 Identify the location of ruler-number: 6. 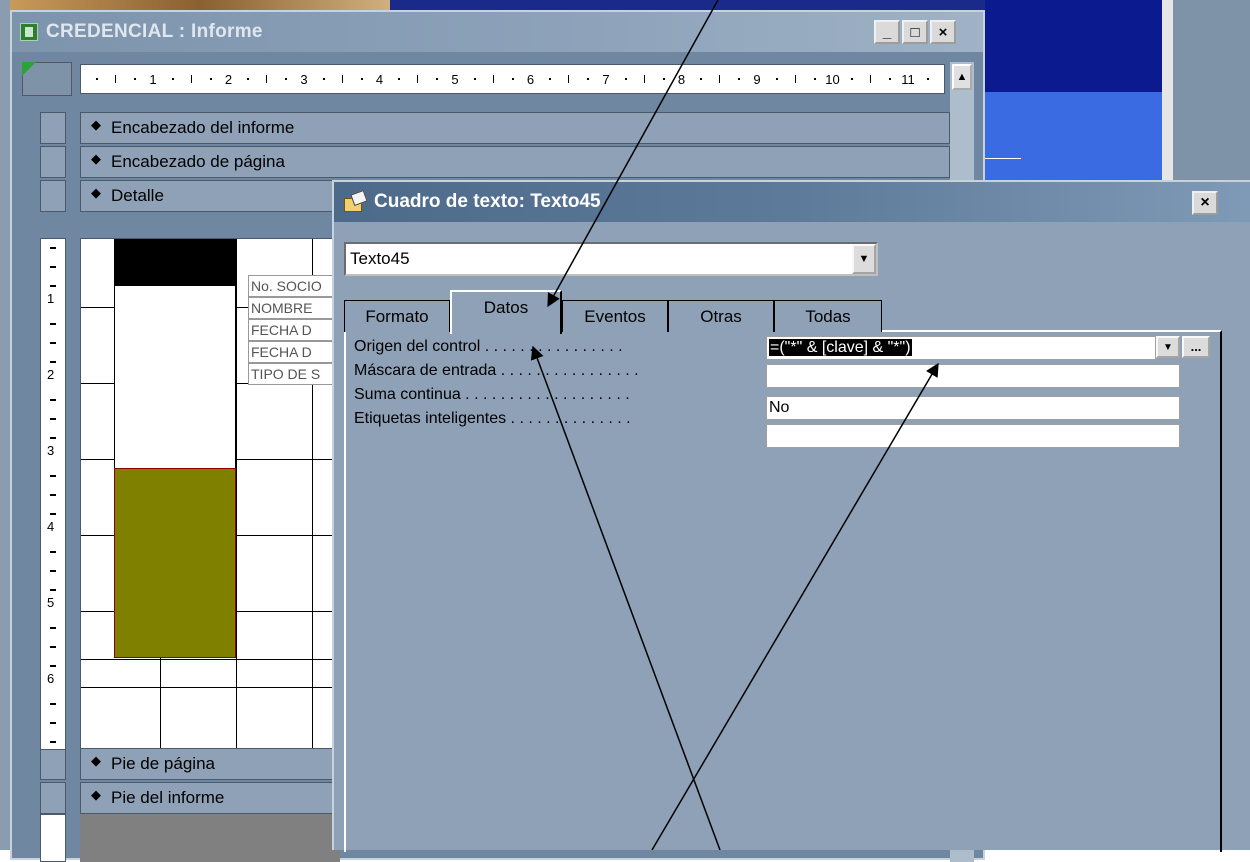
(51, 678).